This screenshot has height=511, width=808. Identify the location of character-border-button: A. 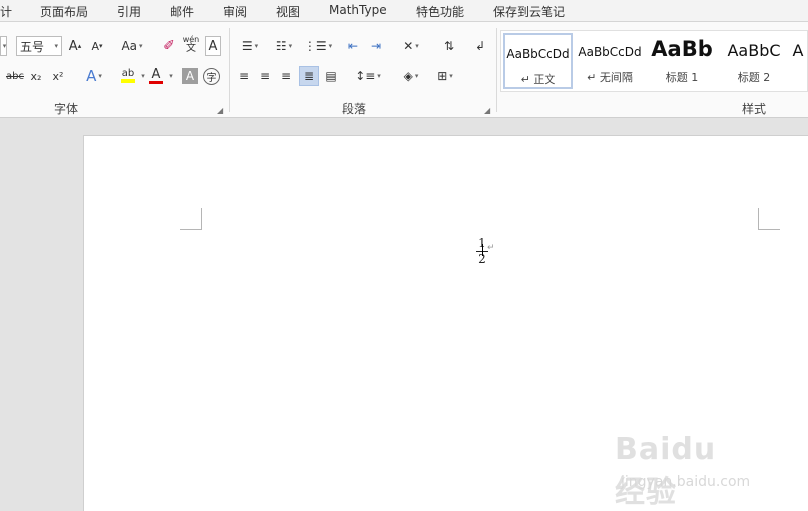
(213, 46).